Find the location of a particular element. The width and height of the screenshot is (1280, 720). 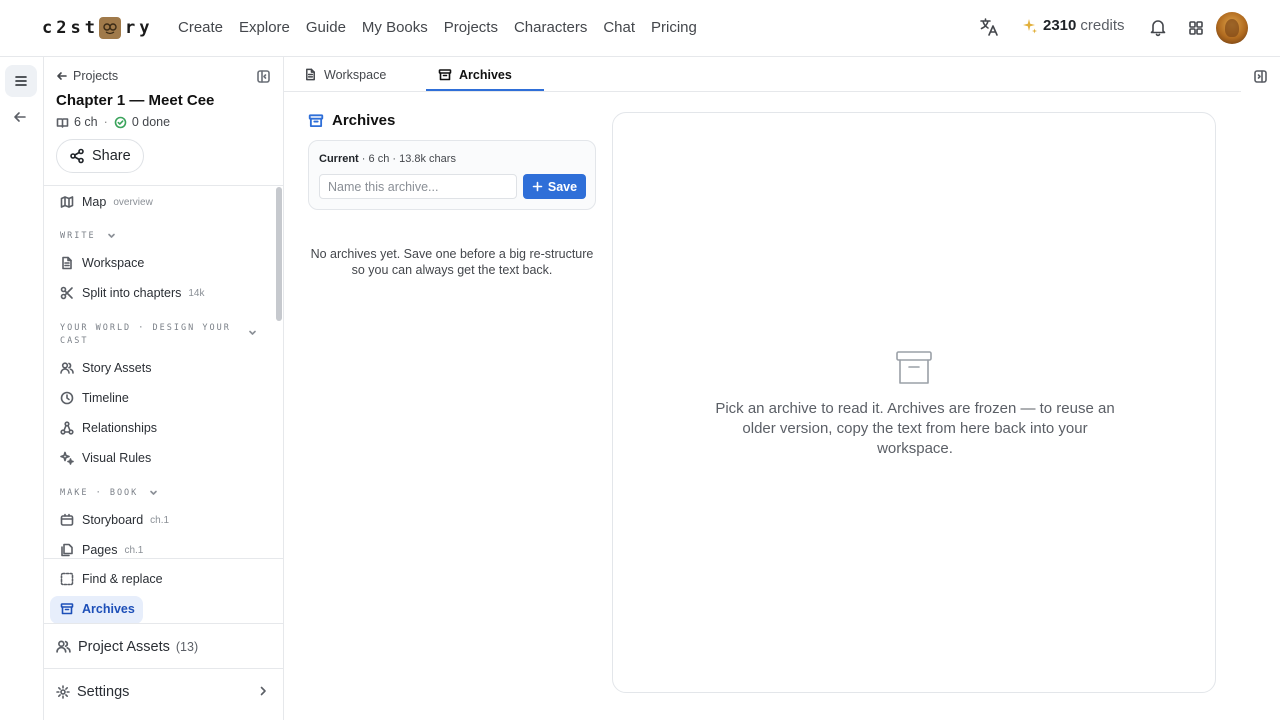

archive-name-input is located at coordinates (418, 186).